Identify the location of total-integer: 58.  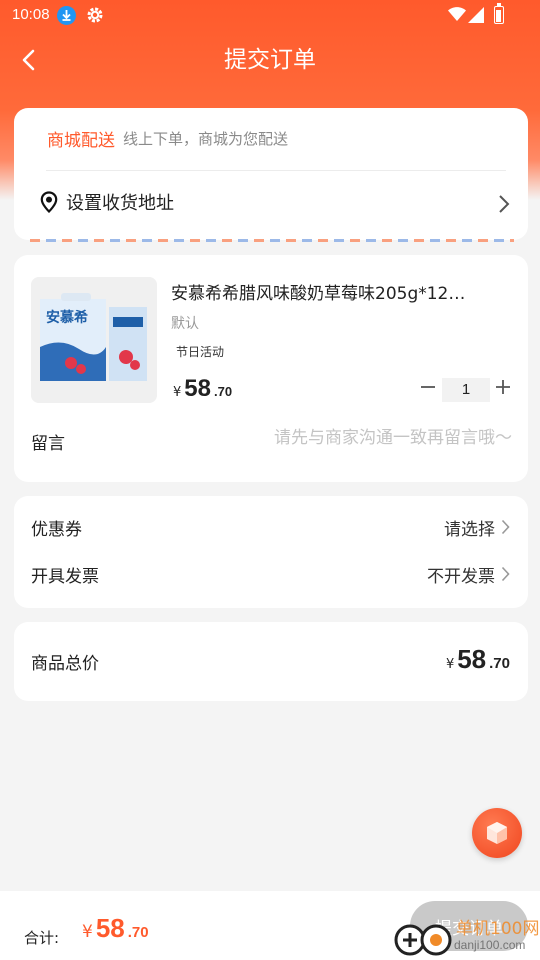
(472, 659).